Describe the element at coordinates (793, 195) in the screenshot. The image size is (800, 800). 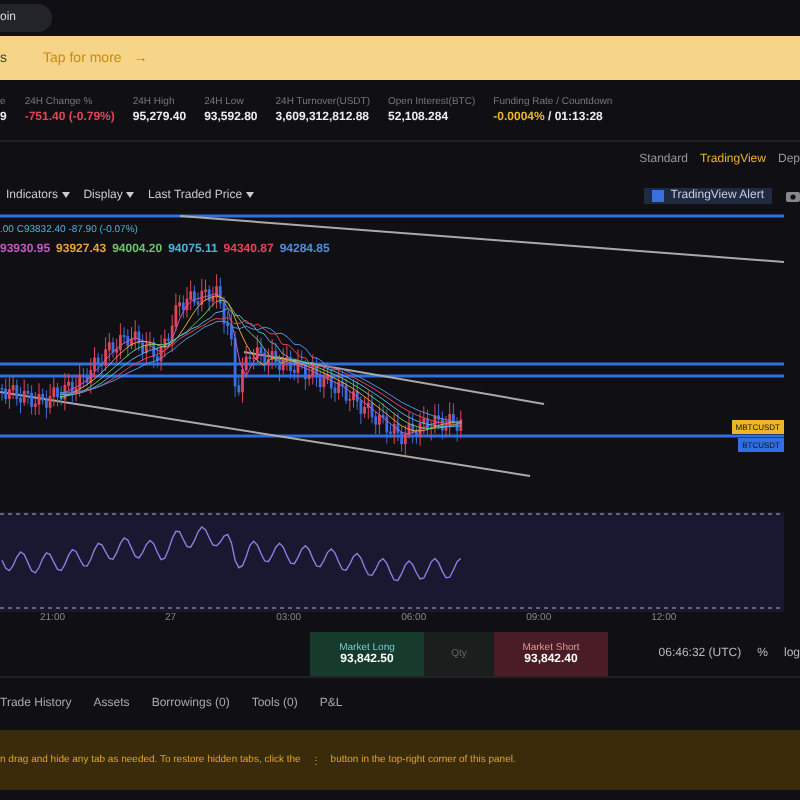
I see `camera-icon` at that location.